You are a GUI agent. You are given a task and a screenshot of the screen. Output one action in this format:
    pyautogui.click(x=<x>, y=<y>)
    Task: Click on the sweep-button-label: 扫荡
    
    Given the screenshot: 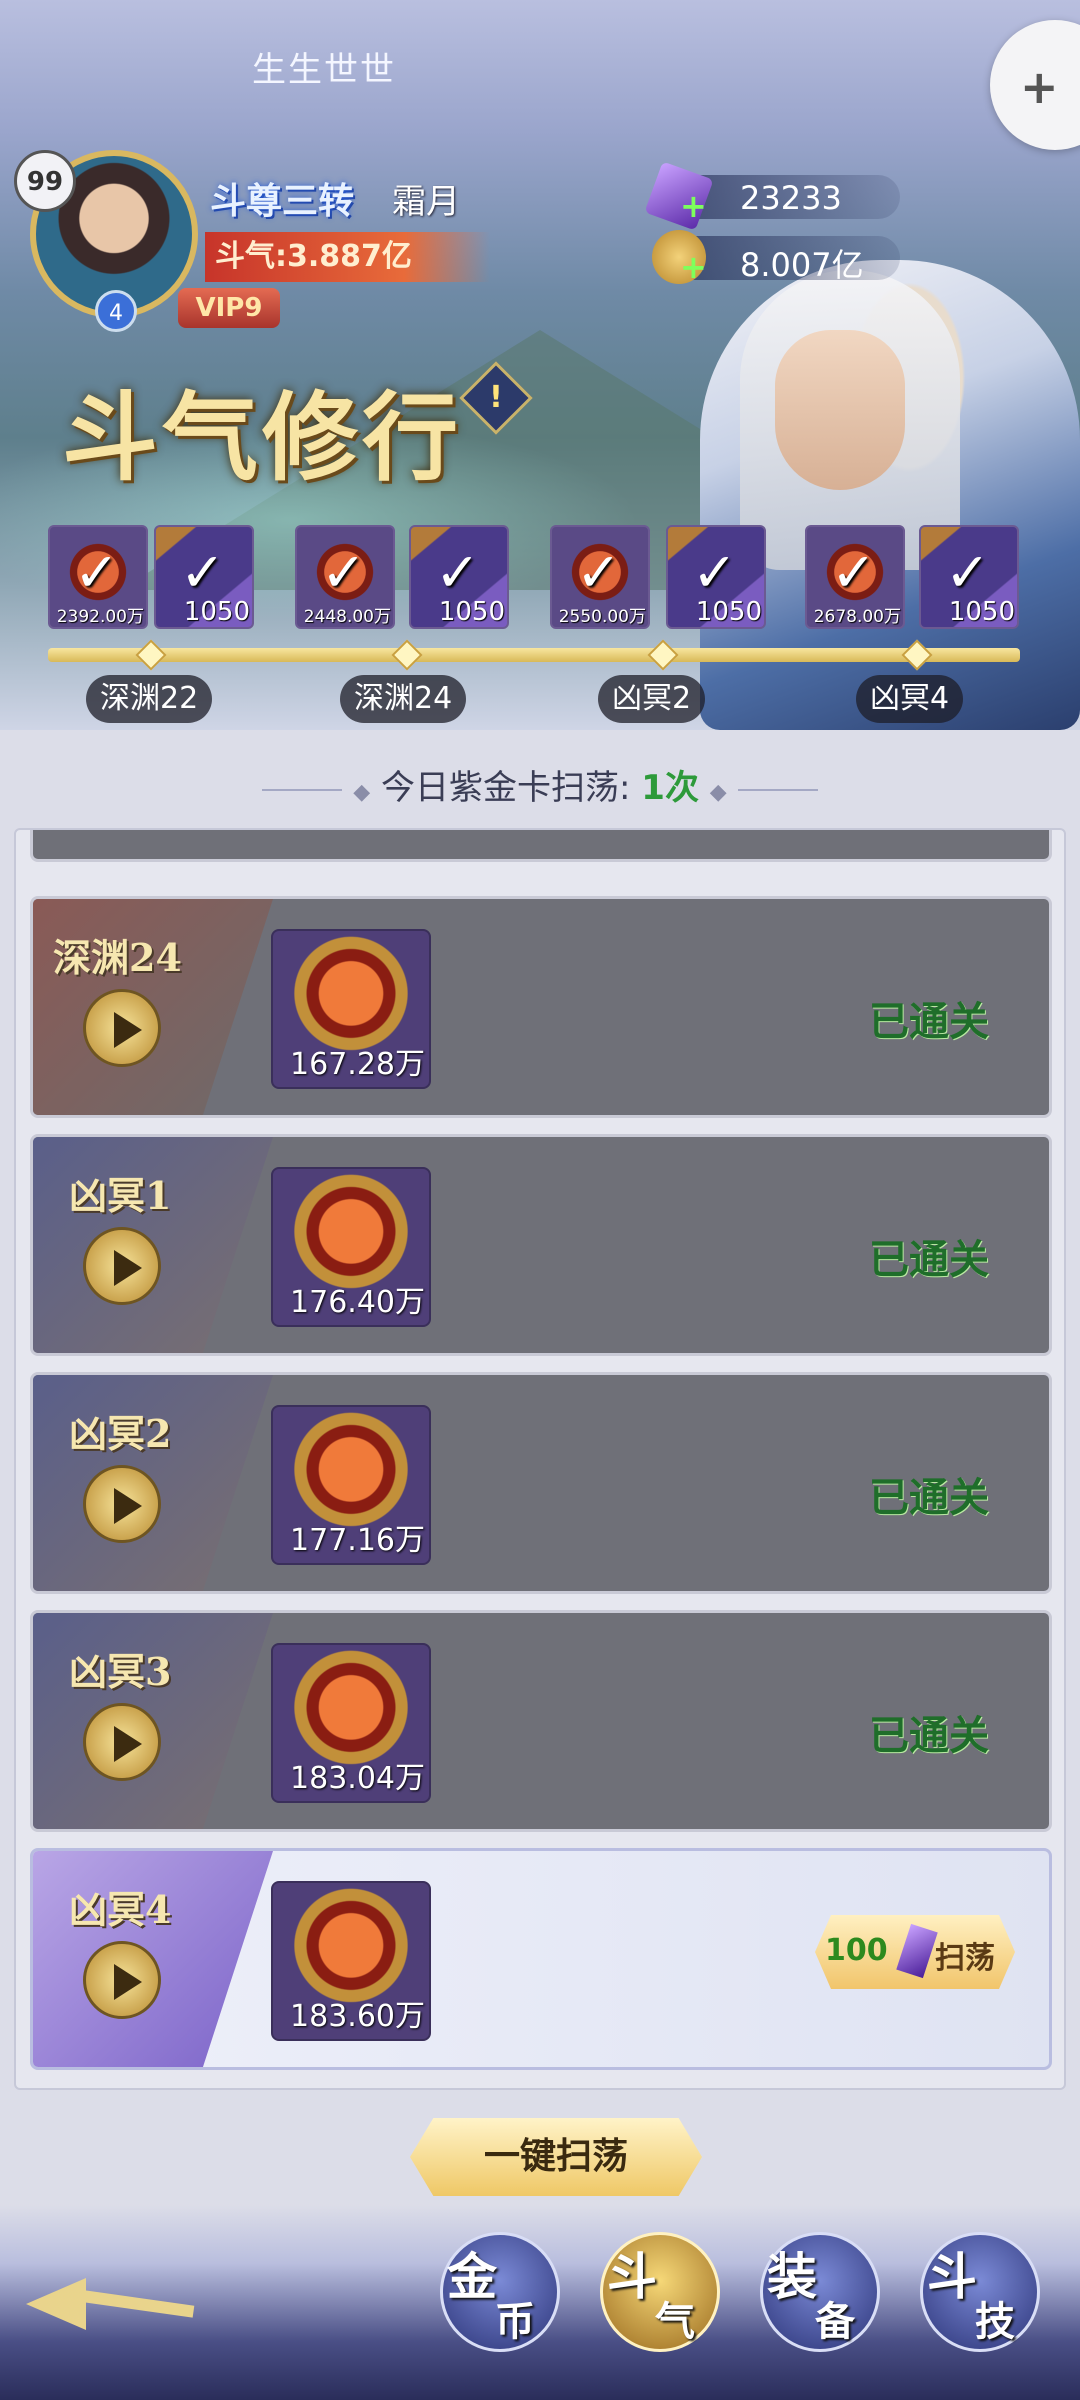 What is the action you would take?
    pyautogui.click(x=965, y=1958)
    